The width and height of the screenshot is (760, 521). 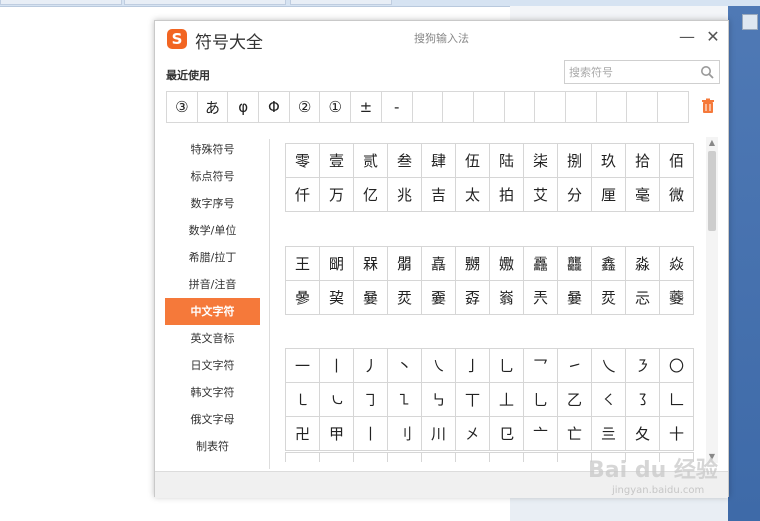 I want to click on sidebar-category-item: 韩文字符, so click(x=212, y=392).